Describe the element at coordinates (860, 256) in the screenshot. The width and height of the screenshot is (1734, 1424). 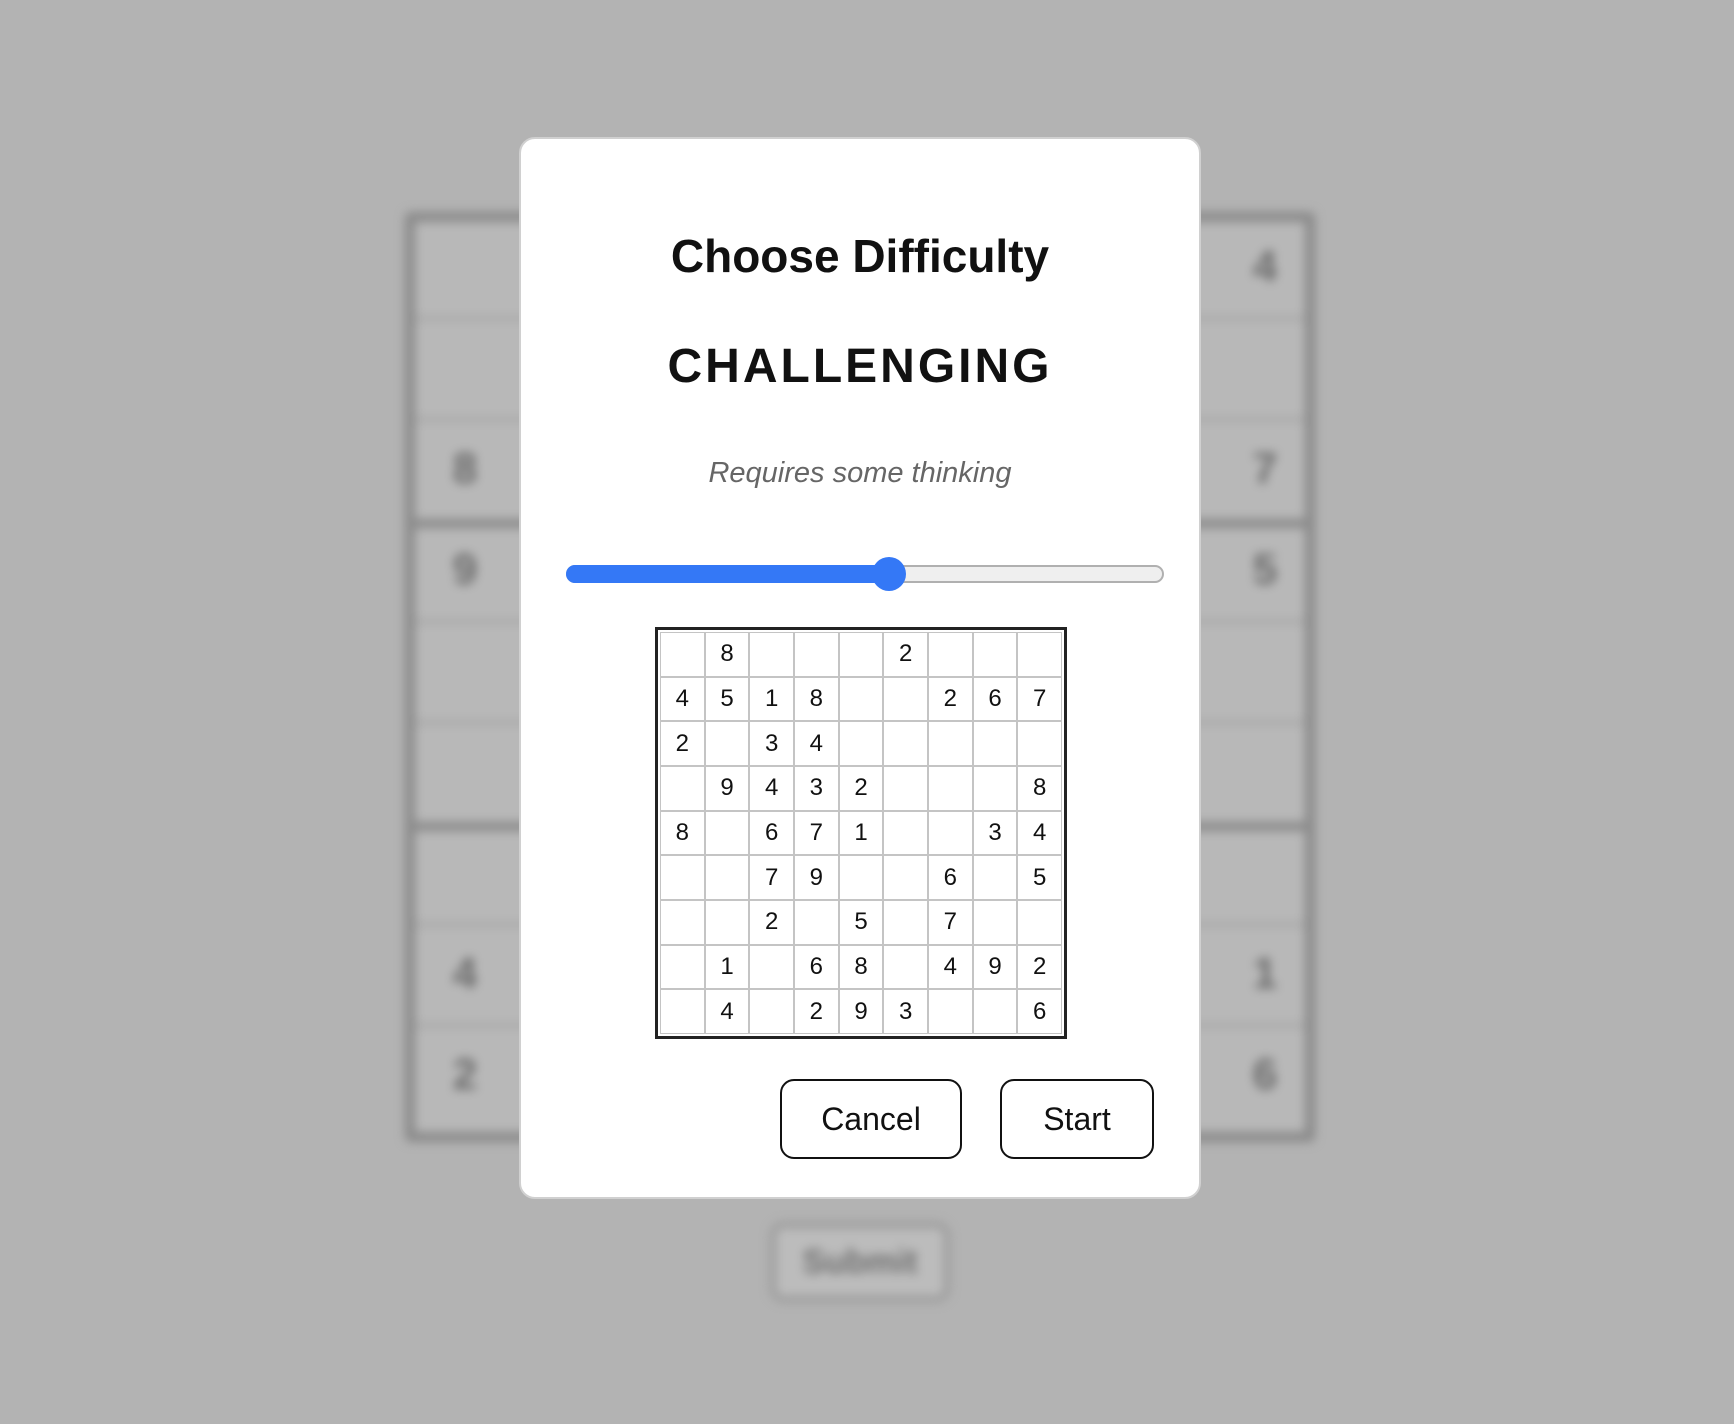
I see `dialog-title: Choose Difficulty` at that location.